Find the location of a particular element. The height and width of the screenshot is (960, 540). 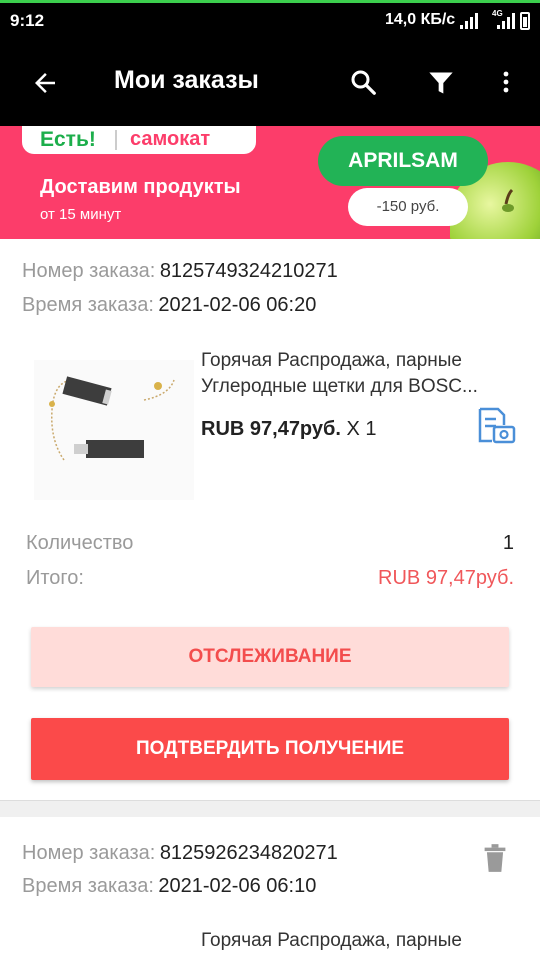

order-time-value-2: 2021-02-06 06:10 is located at coordinates (237, 886).